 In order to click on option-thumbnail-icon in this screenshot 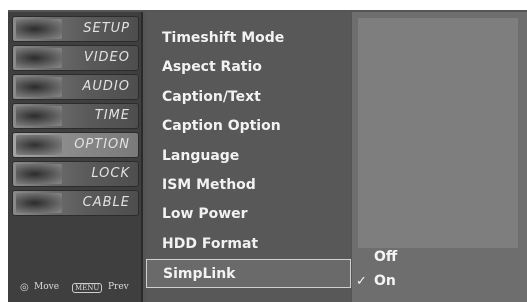, I will do `click(39, 145)`.